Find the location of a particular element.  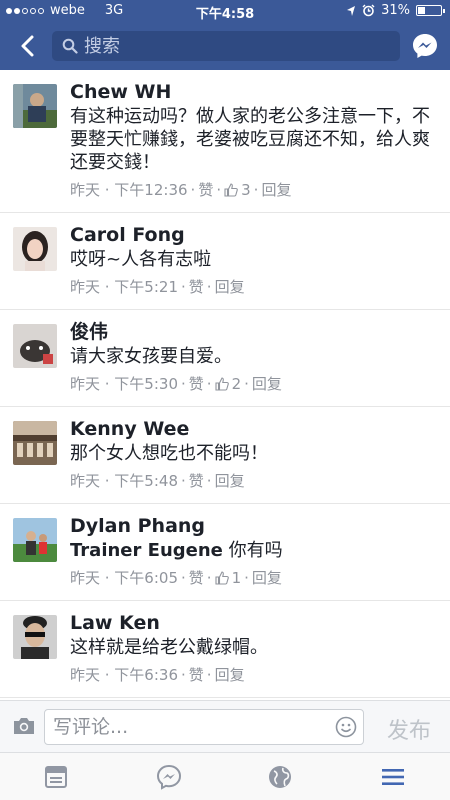

comment-input-box is located at coordinates (204, 727).